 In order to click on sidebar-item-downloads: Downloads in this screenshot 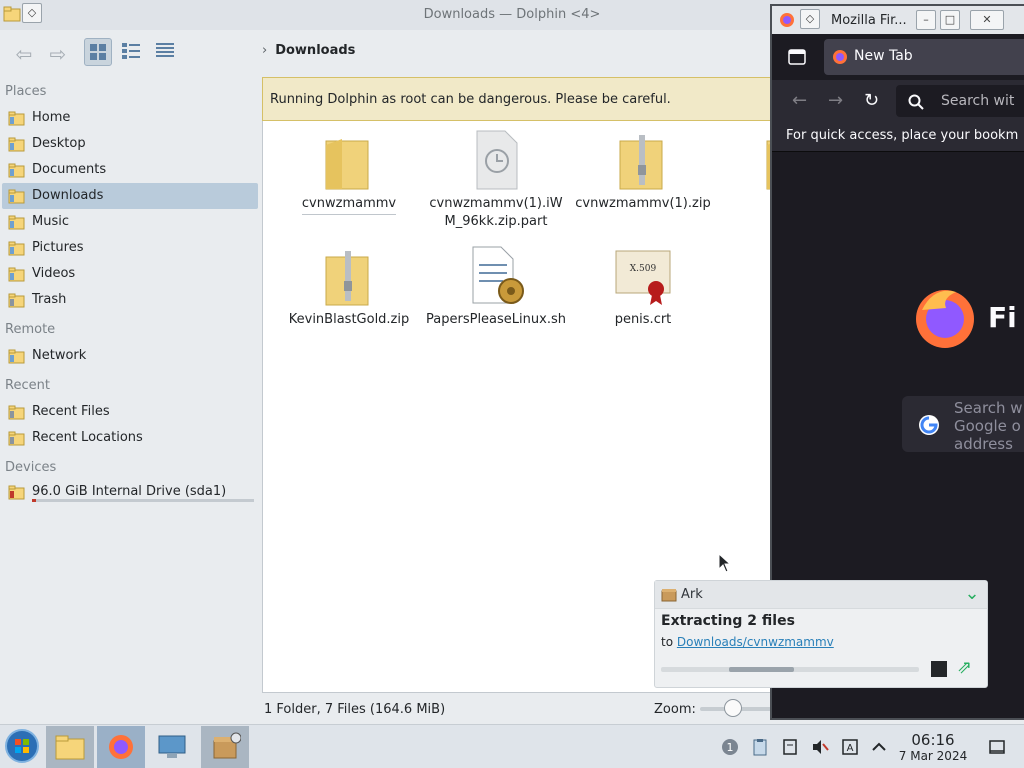, I will do `click(130, 196)`.